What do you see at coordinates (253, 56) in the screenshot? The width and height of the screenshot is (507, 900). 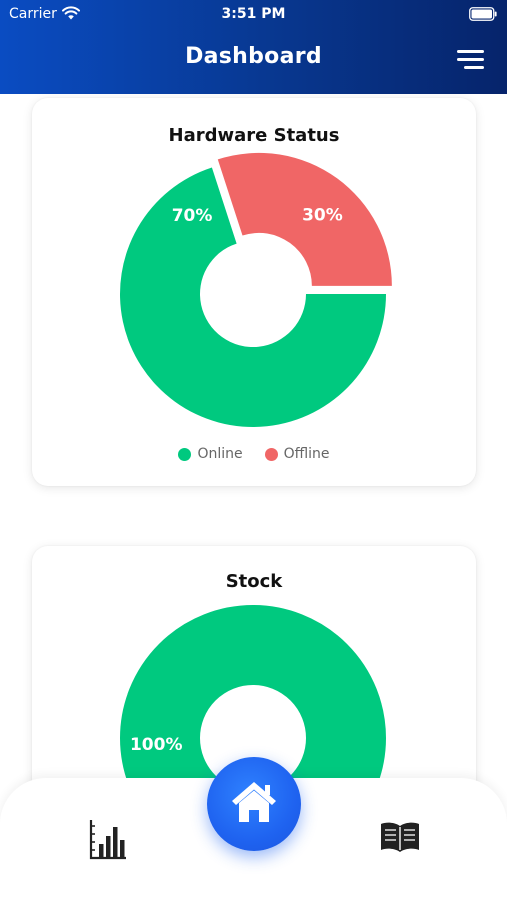 I see `page-title: Dashboard` at bounding box center [253, 56].